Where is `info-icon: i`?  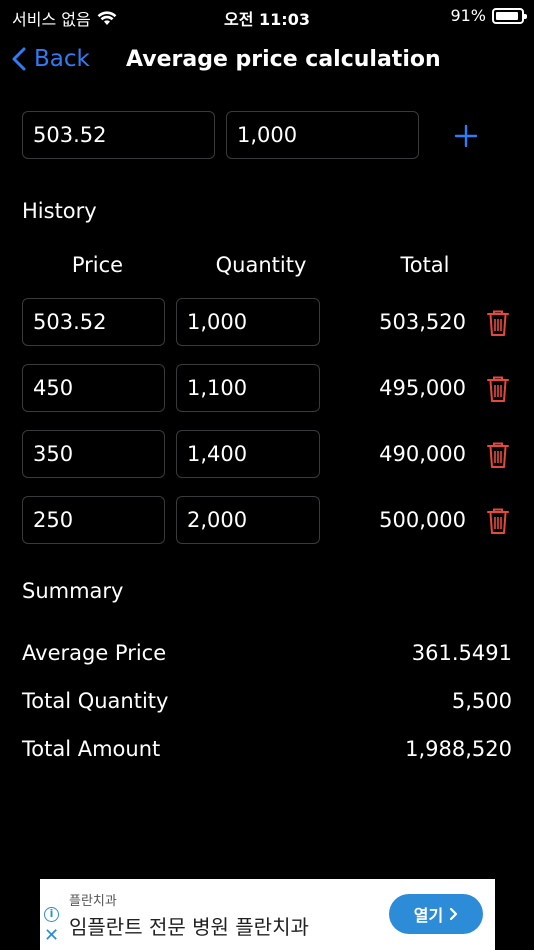 info-icon: i is located at coordinates (51, 914).